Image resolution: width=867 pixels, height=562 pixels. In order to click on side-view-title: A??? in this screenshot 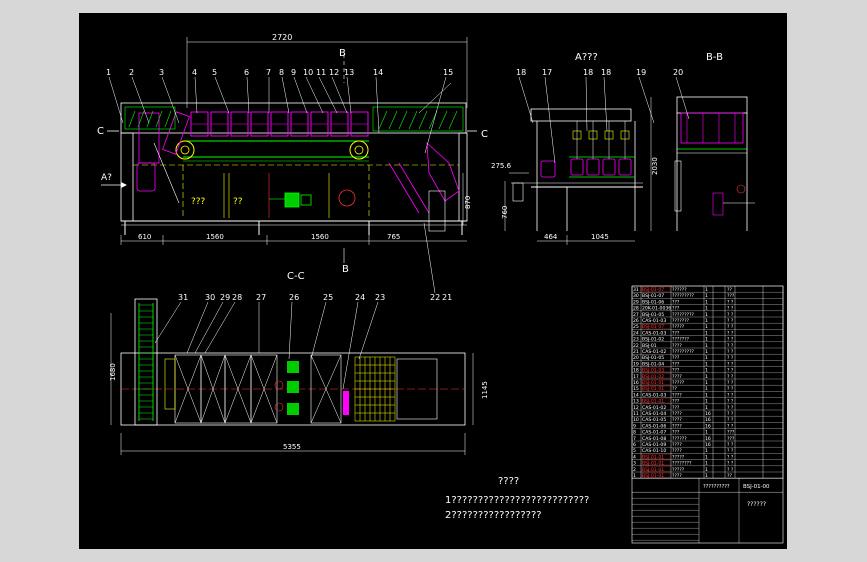, I will do `click(586, 57)`.